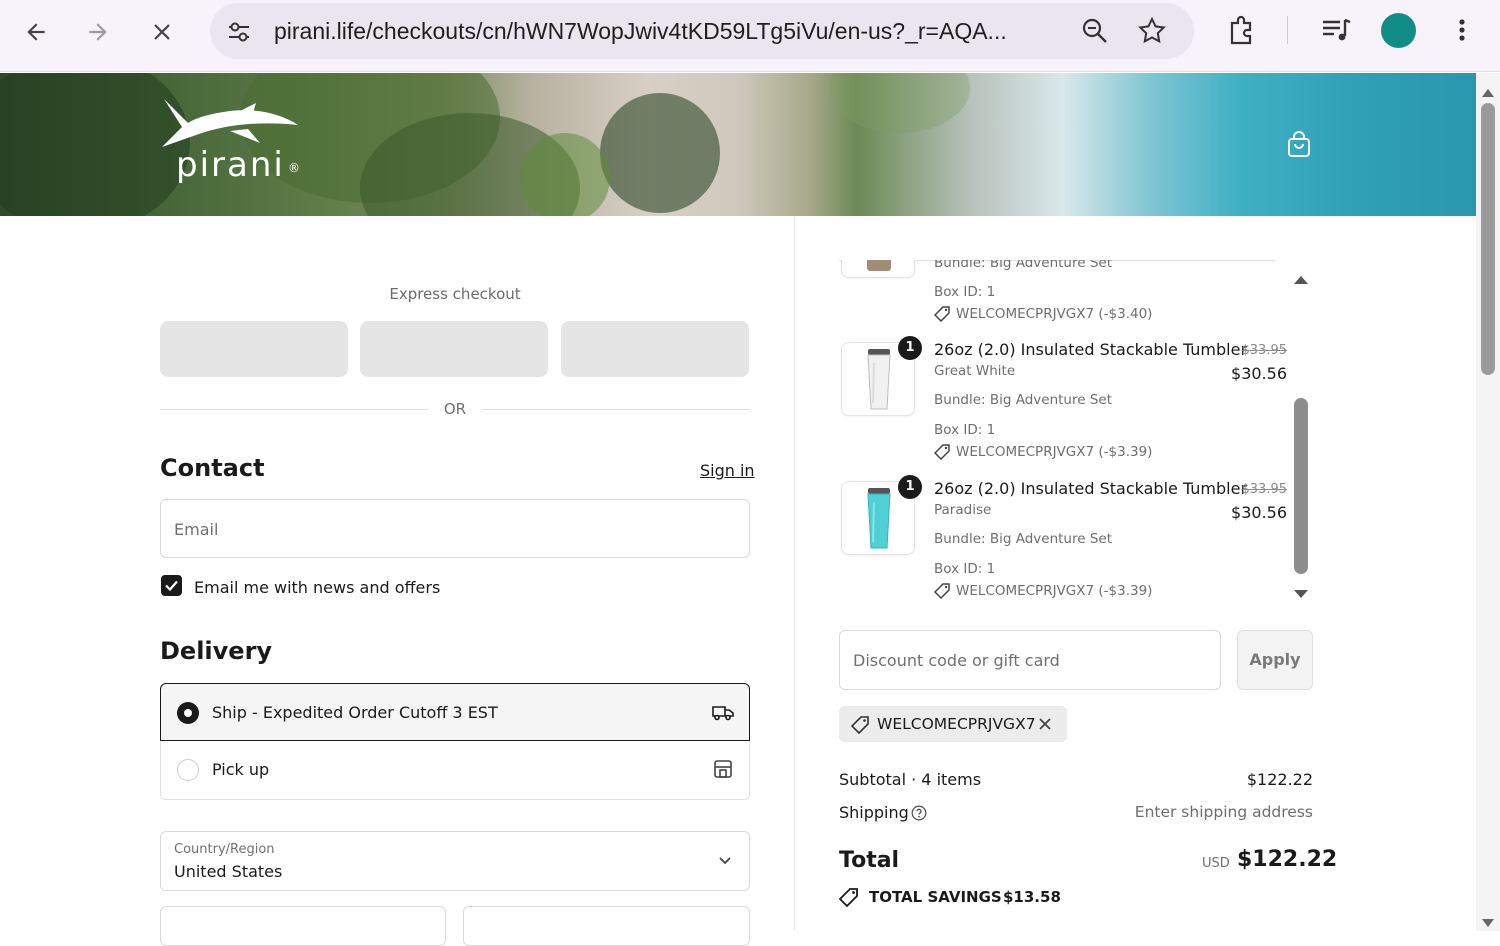 Image resolution: width=1500 pixels, height=946 pixels. What do you see at coordinates (956, 724) in the screenshot?
I see `applied-discount-code: WELCOMECPRJVGX7` at bounding box center [956, 724].